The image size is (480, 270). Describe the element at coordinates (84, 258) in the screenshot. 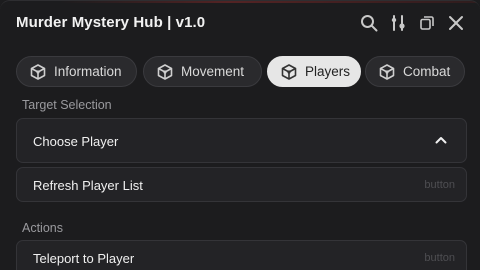

I see `teleport-to-player-label: Teleport to Player` at that location.